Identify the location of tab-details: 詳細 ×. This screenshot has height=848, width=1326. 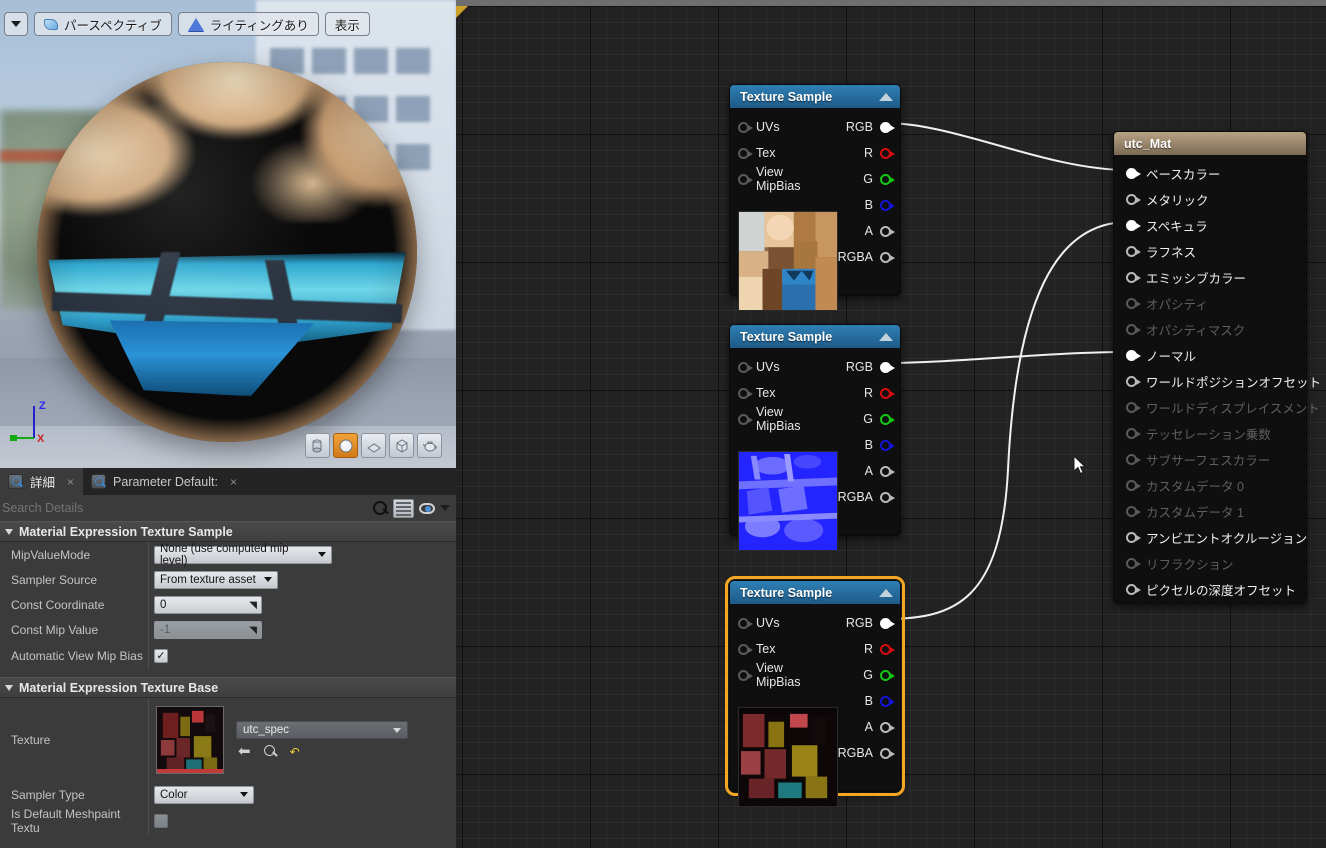
(42, 481).